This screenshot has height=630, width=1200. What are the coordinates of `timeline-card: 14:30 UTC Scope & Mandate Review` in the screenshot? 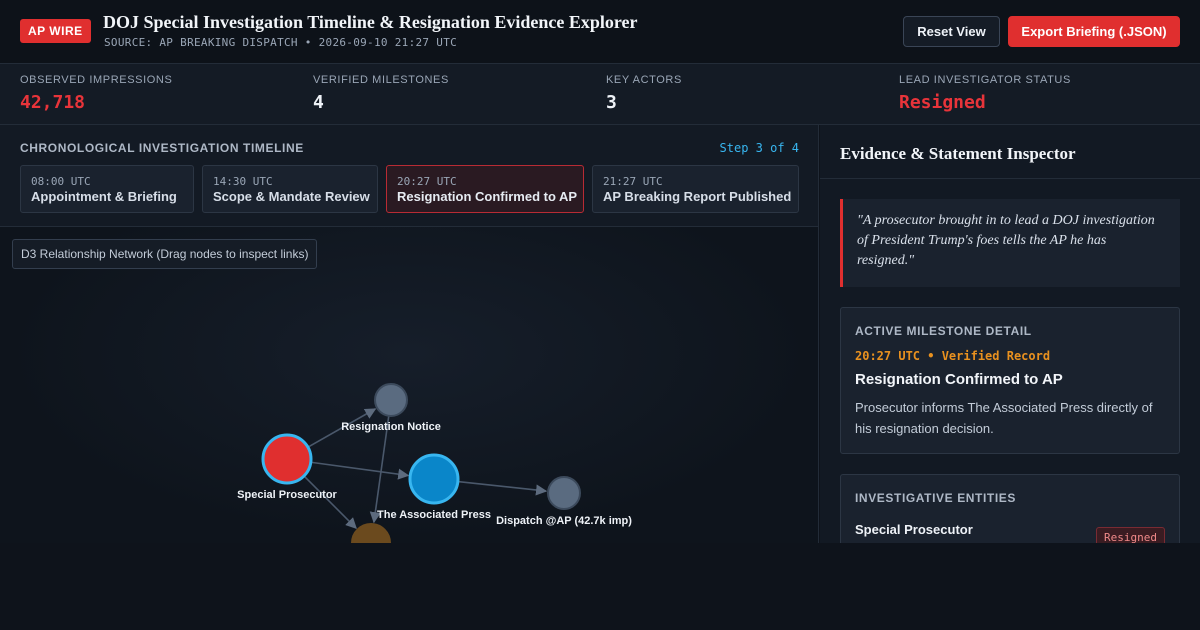 It's located at (290, 189).